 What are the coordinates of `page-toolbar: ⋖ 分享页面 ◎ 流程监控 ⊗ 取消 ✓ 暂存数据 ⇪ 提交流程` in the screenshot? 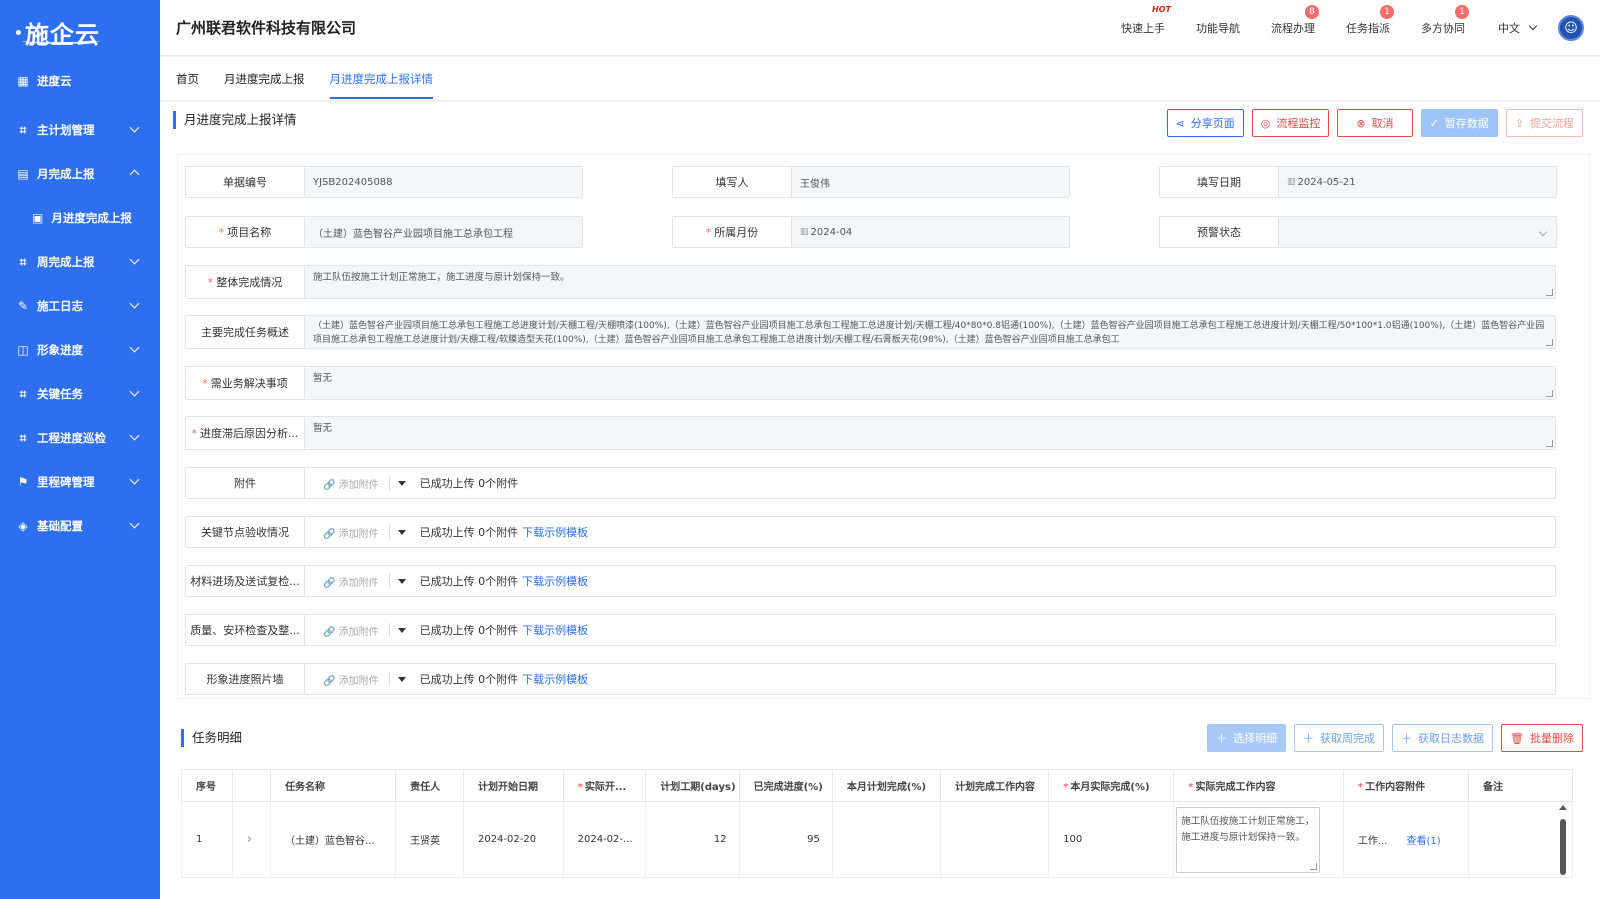 It's located at (1371, 123).